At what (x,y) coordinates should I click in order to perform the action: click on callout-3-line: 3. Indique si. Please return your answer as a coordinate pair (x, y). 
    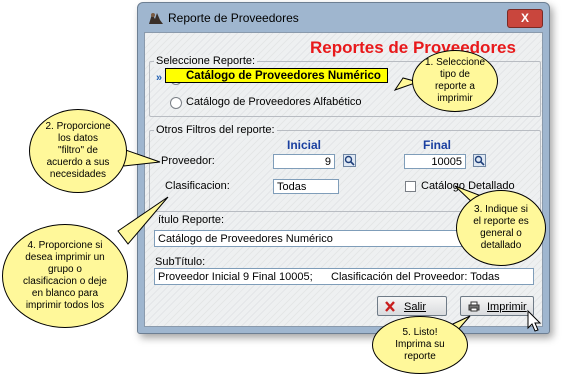
    Looking at the image, I should click on (501, 209).